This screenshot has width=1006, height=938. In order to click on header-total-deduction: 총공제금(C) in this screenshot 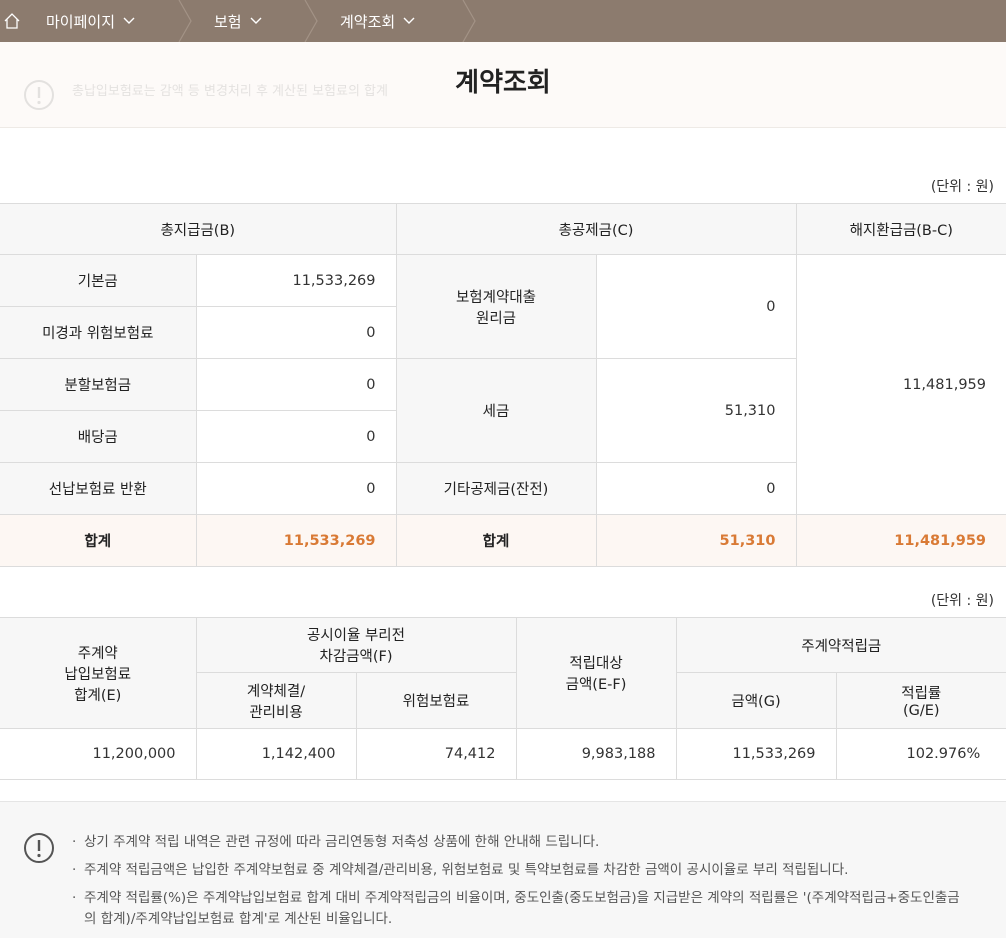, I will do `click(596, 229)`.